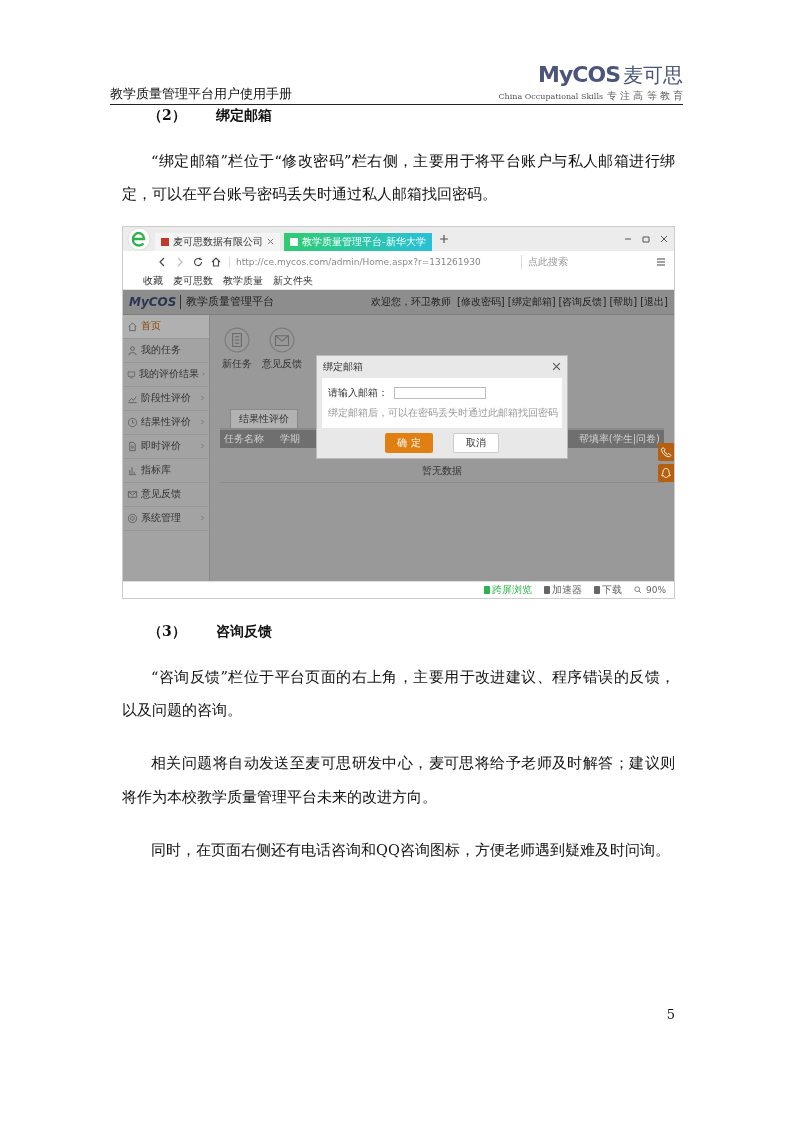 This screenshot has width=793, height=1122. What do you see at coordinates (584, 261) in the screenshot?
I see `search-field: 点此搜索` at bounding box center [584, 261].